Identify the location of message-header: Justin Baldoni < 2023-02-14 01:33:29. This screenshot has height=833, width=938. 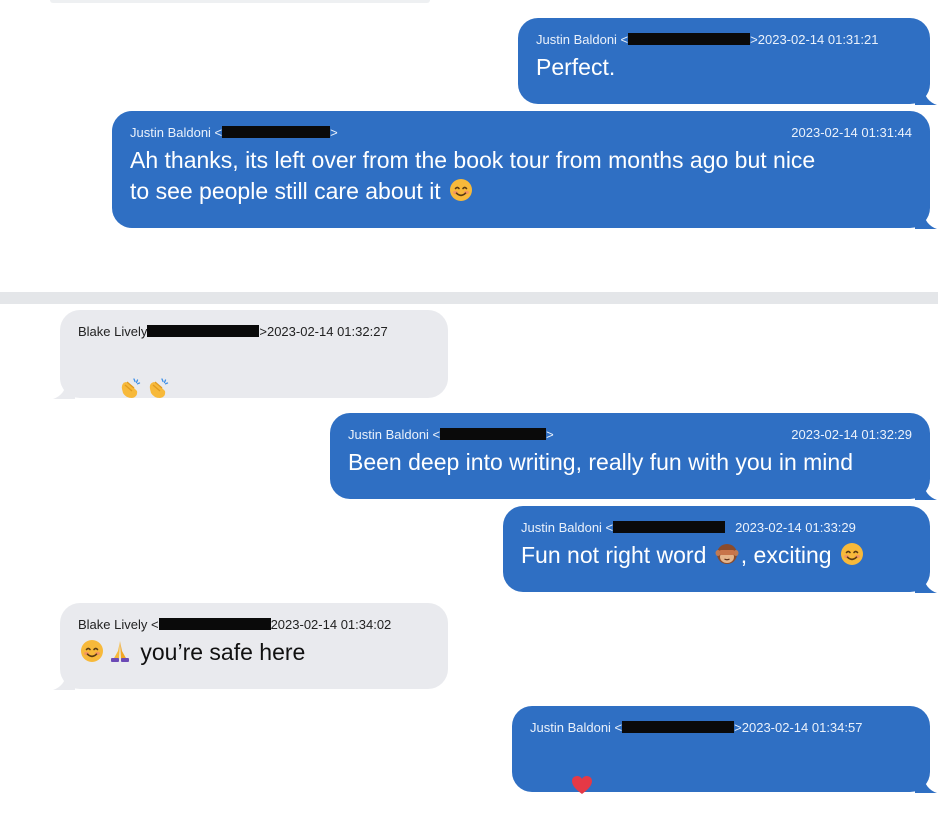
(716, 527).